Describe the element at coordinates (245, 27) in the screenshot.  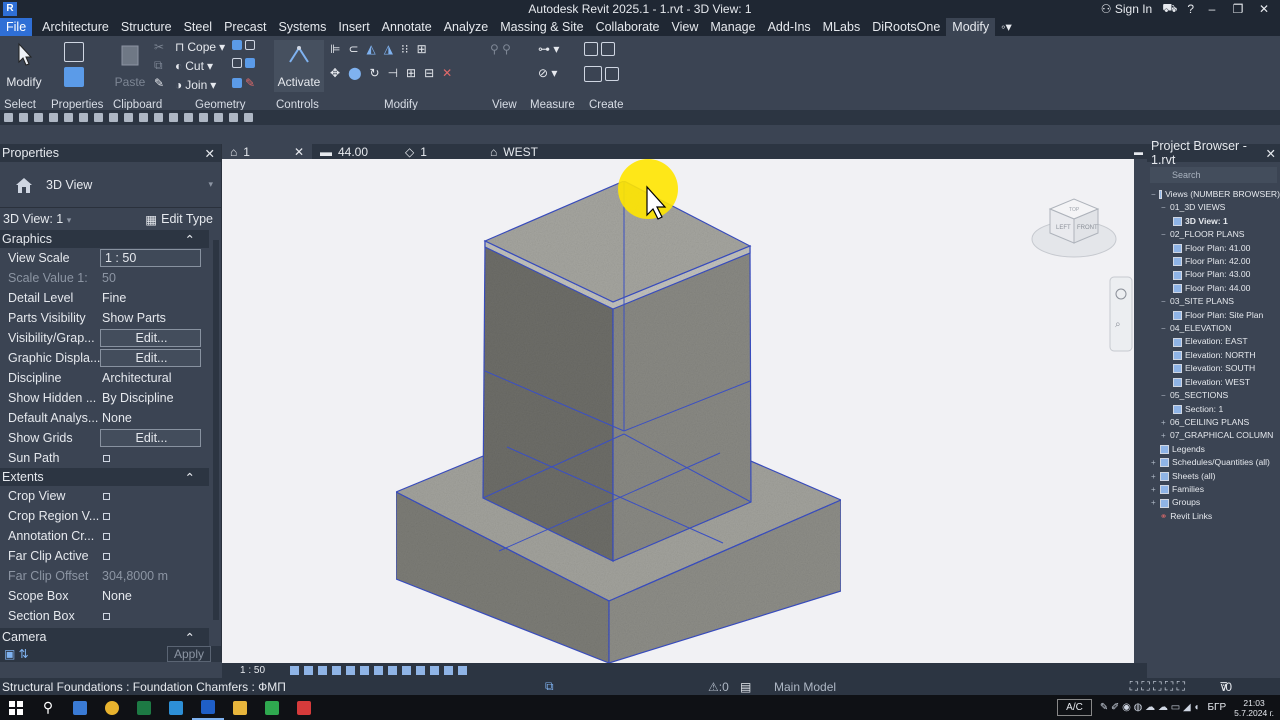
I see `tab-precast: Precast` at that location.